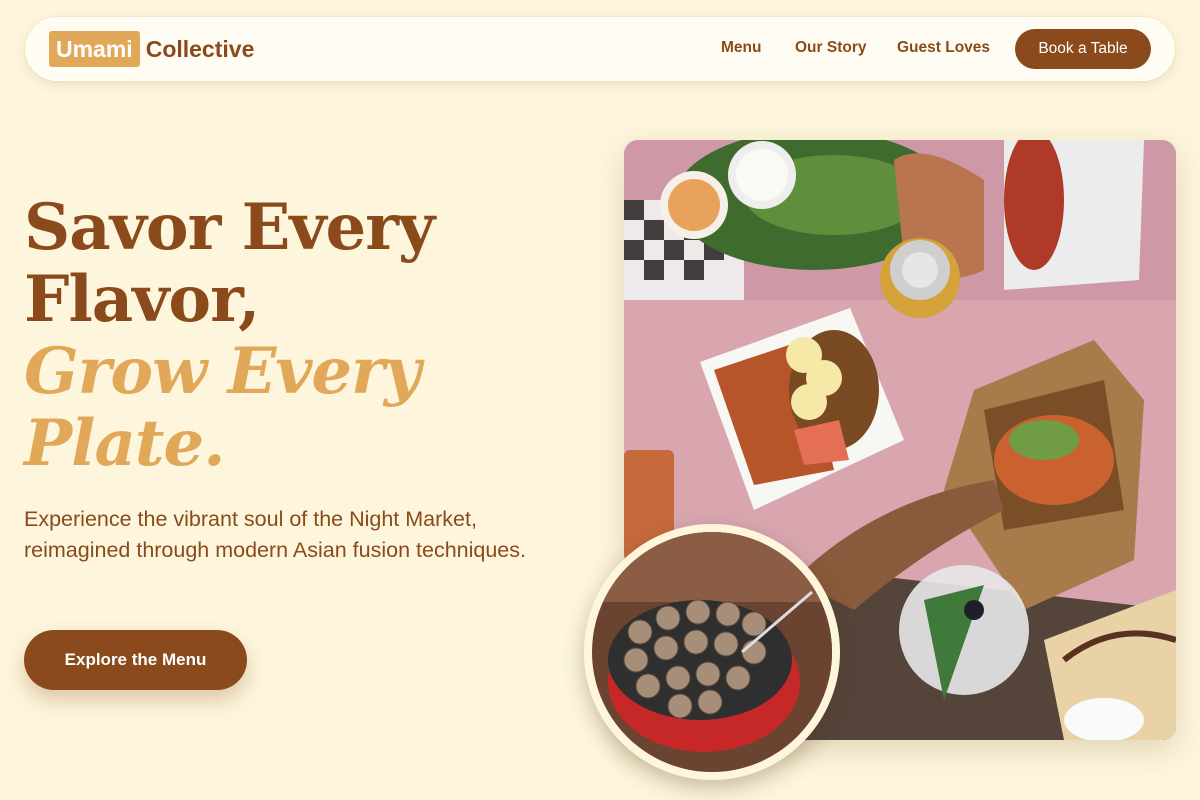 The image size is (1200, 800). I want to click on nav-link-guest-loves: Guest Loves, so click(943, 48).